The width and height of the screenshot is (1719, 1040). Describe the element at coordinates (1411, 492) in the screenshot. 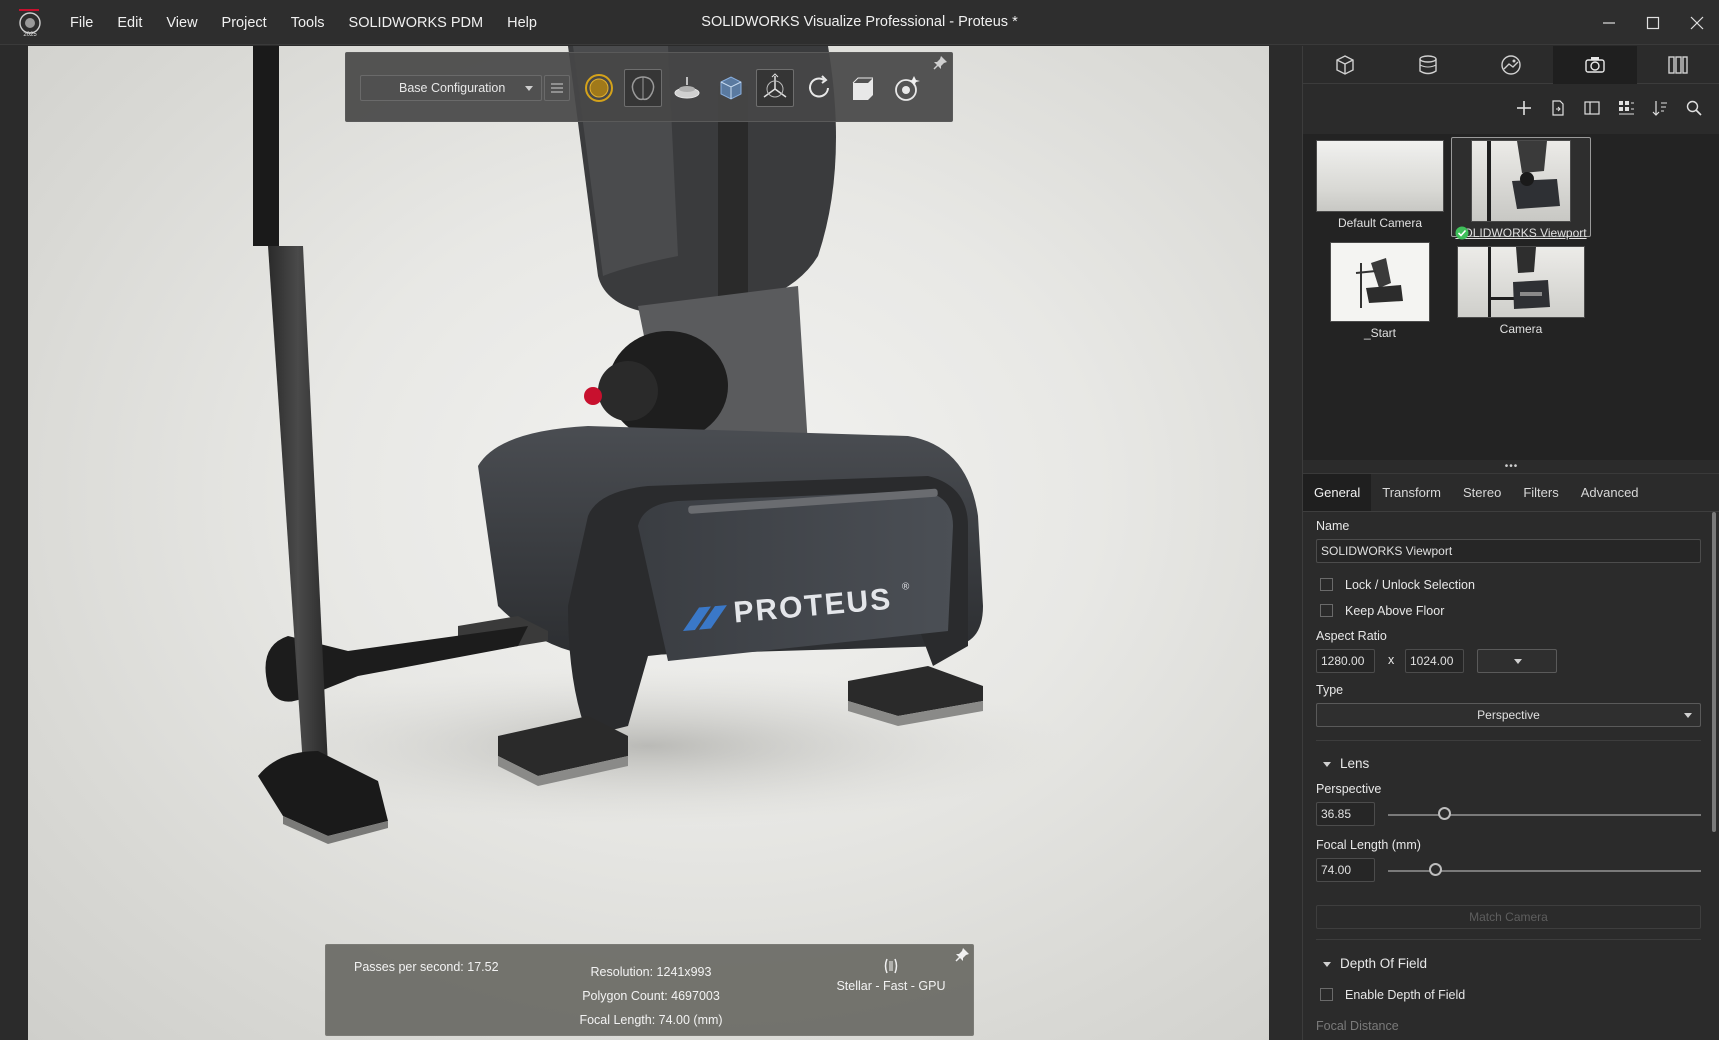

I see `tab-transform: Transform` at that location.